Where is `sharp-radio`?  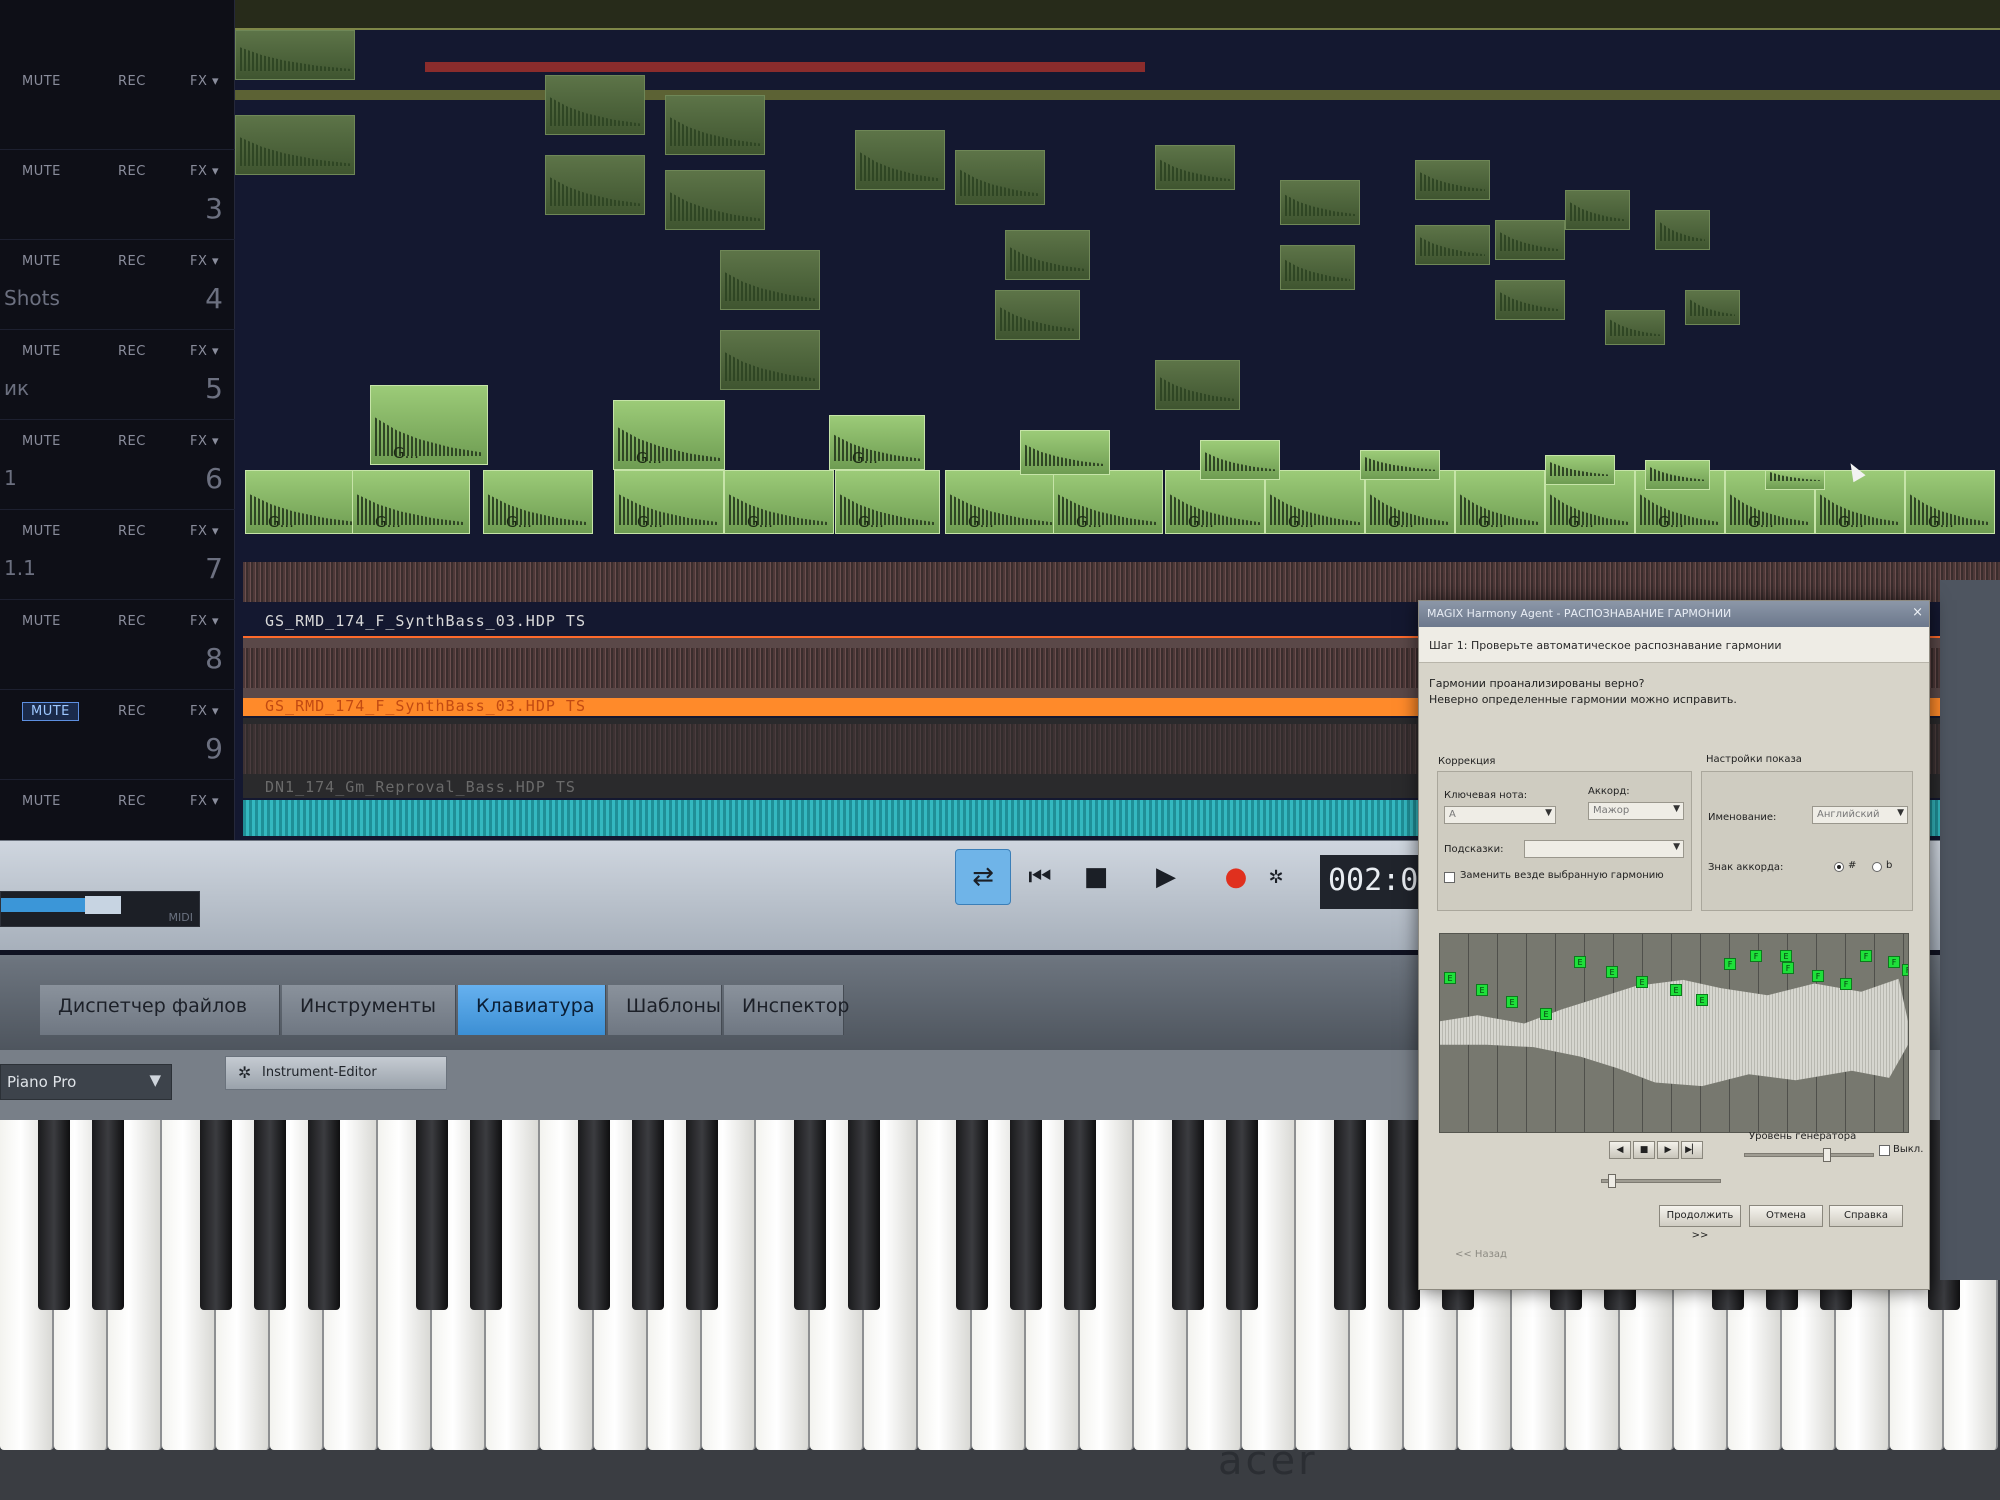 sharp-radio is located at coordinates (1839, 867).